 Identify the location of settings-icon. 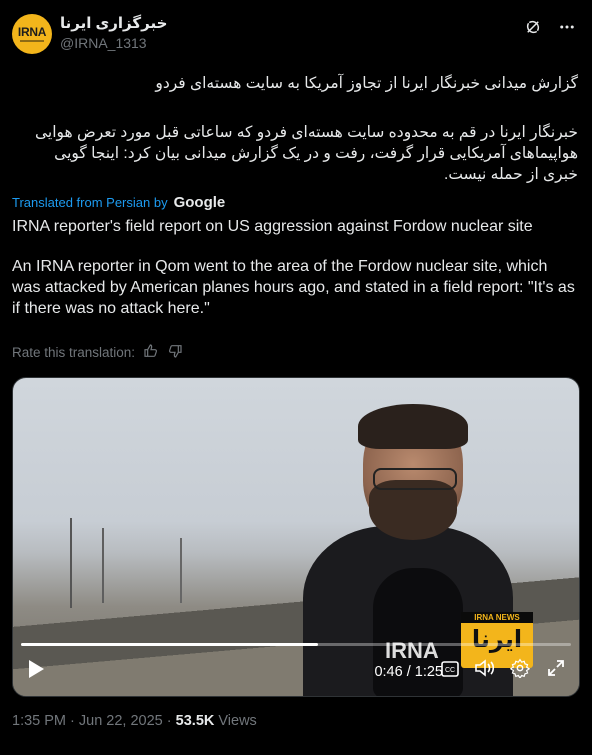
(520, 670).